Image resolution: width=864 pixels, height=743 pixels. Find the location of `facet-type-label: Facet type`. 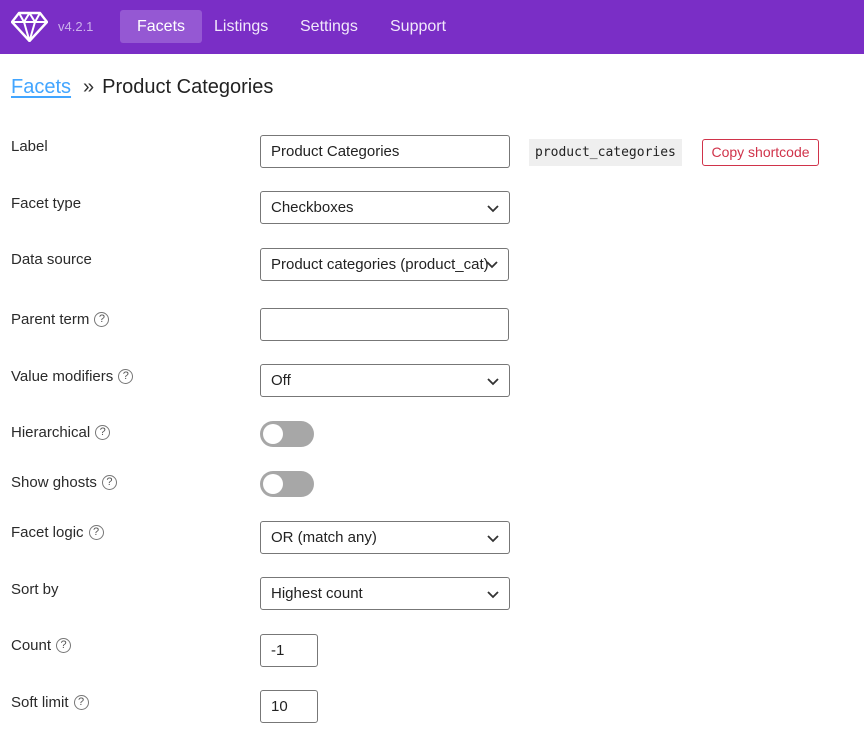

facet-type-label: Facet type is located at coordinates (46, 203).